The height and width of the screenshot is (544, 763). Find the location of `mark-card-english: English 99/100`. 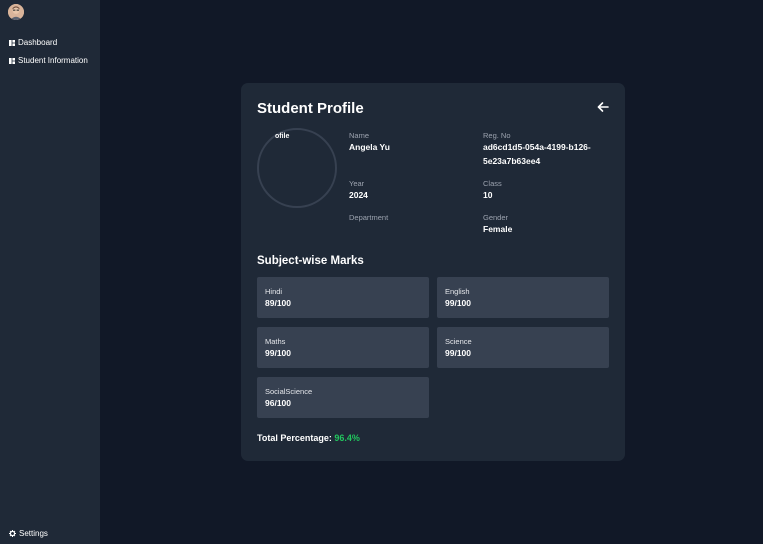

mark-card-english: English 99/100 is located at coordinates (523, 297).